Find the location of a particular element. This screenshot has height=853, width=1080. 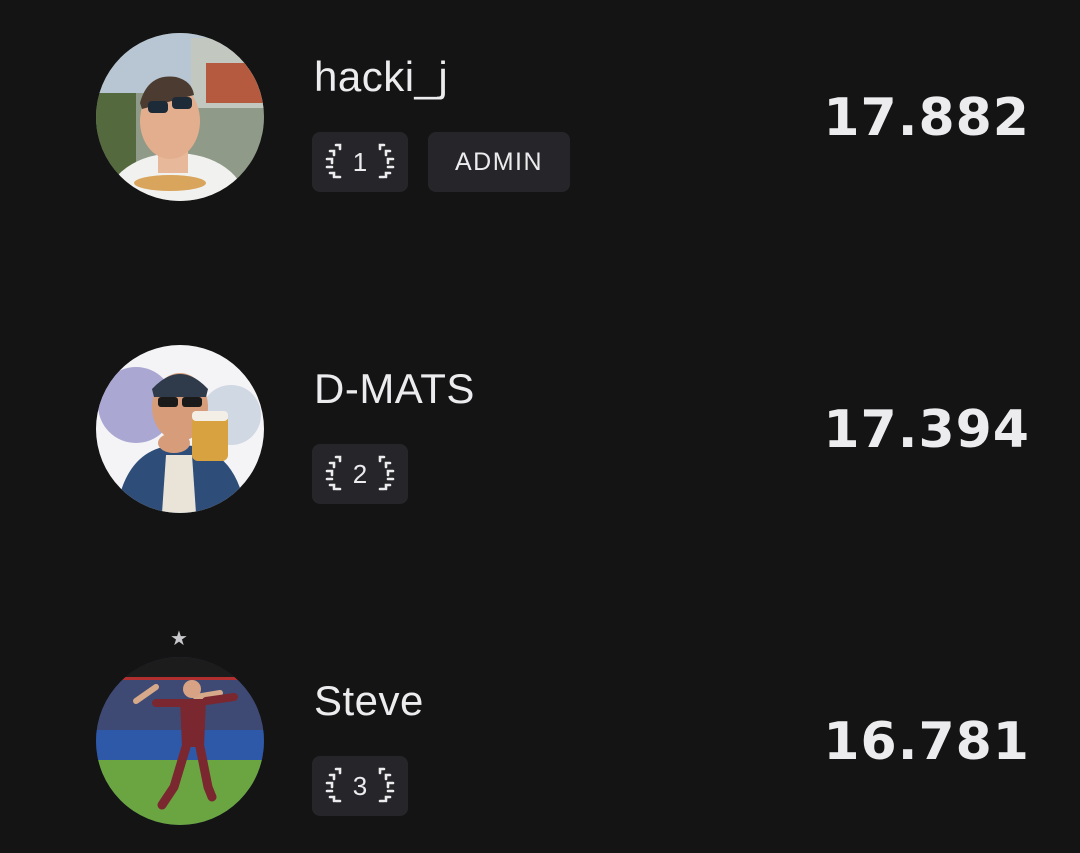

badge-group: 1 ADMIN is located at coordinates (441, 162).